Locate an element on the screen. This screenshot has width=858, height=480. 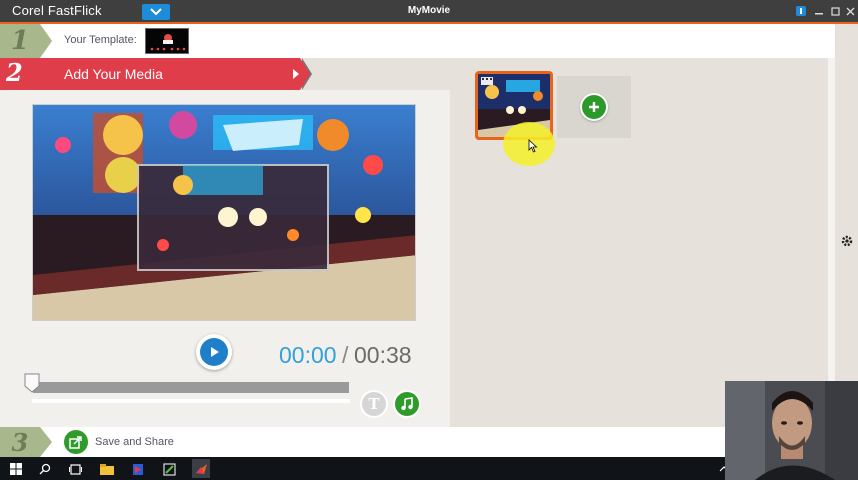
step-2-arrow is located at coordinates (305, 74).